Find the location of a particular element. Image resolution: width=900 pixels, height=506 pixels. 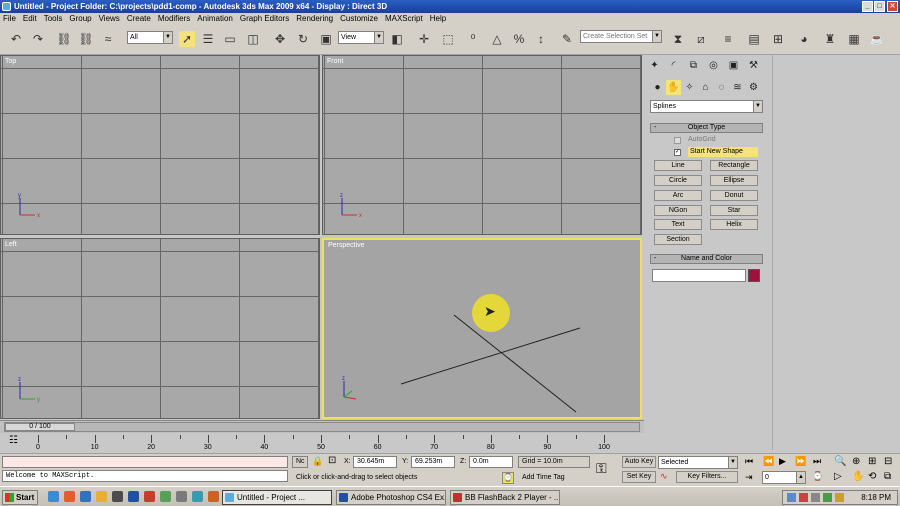

section-button: Section is located at coordinates (678, 239).